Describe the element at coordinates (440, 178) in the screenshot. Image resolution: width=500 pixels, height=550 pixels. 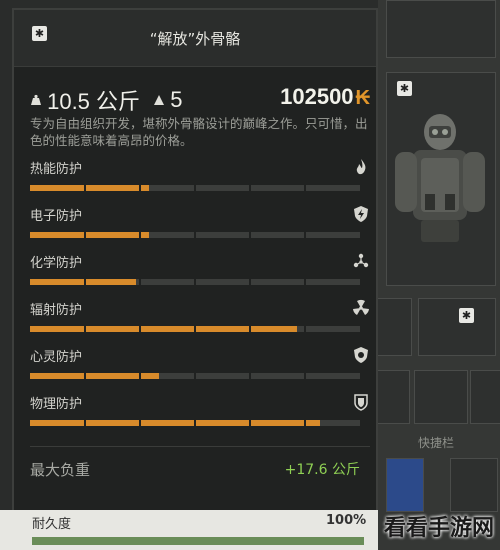
I see `exoskeleton-armor-image` at that location.